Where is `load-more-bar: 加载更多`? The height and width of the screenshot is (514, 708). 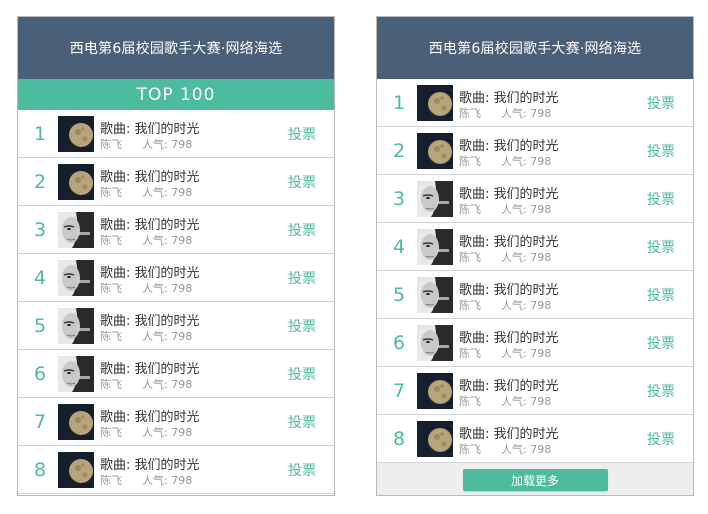
load-more-bar: 加载更多 is located at coordinates (535, 479).